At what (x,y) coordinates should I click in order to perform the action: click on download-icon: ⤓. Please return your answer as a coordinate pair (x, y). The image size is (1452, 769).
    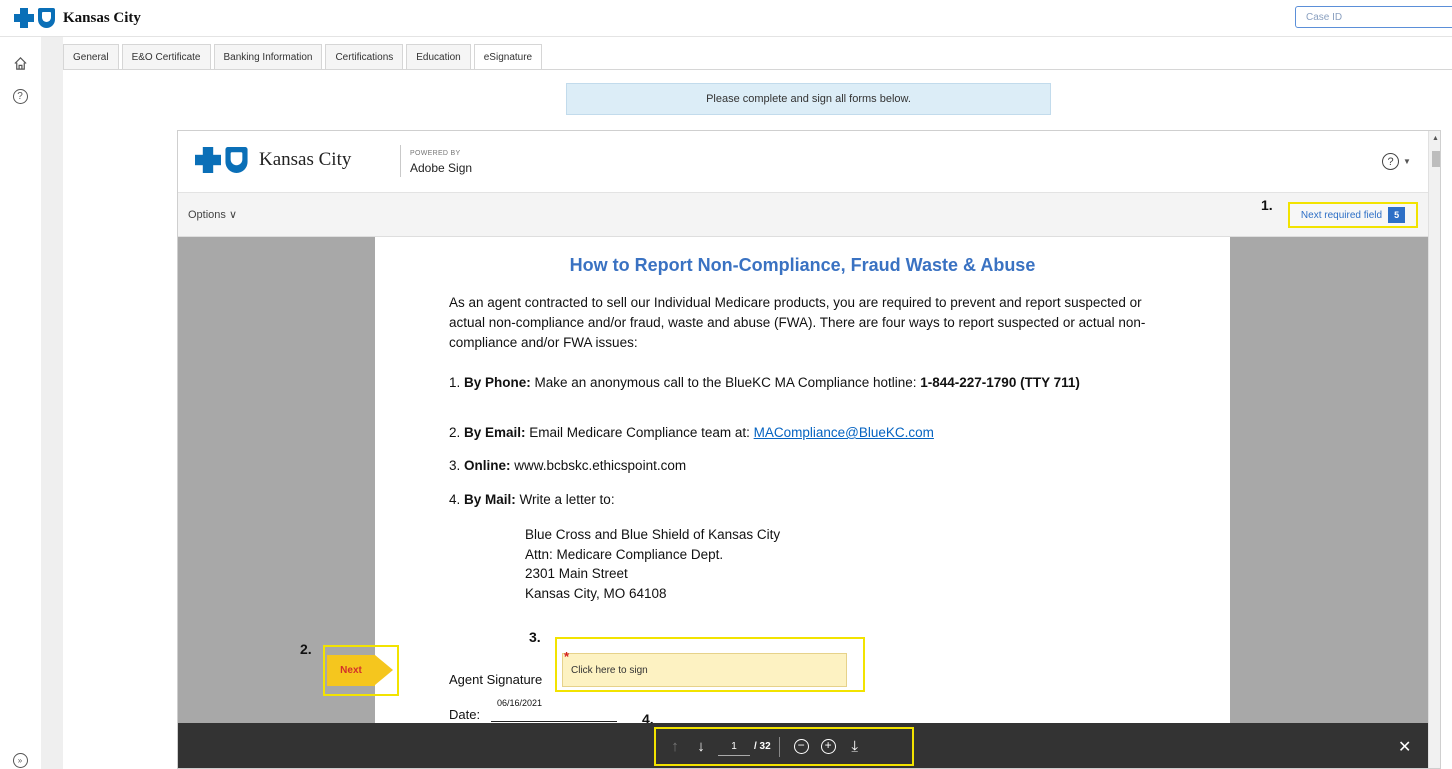
    Looking at the image, I should click on (855, 746).